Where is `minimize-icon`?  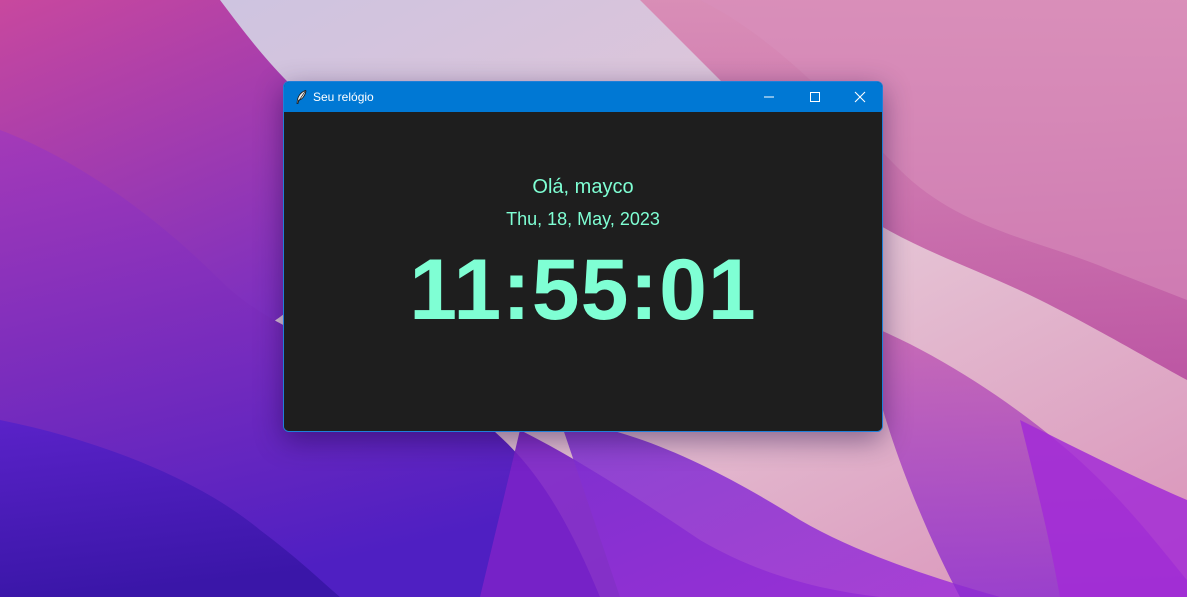 minimize-icon is located at coordinates (769, 97).